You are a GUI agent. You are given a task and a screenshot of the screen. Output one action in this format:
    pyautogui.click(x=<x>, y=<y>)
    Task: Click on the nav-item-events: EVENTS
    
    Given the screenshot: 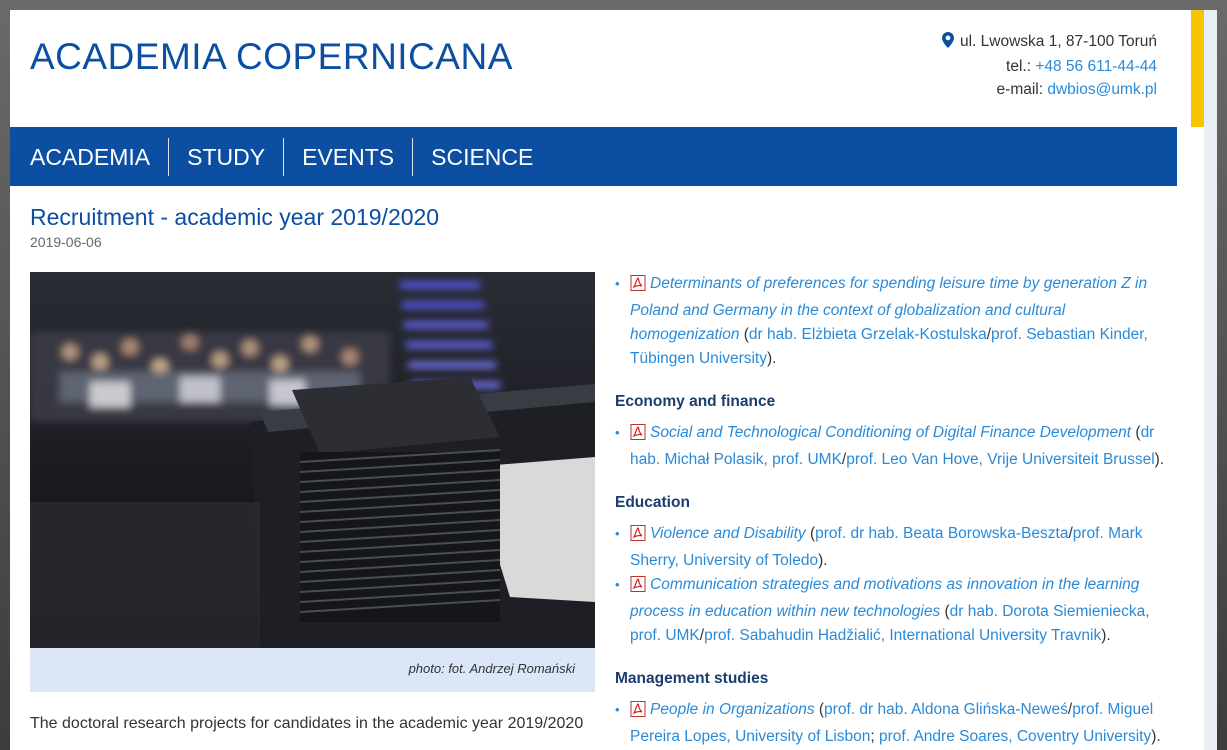 What is the action you would take?
    pyautogui.click(x=347, y=156)
    